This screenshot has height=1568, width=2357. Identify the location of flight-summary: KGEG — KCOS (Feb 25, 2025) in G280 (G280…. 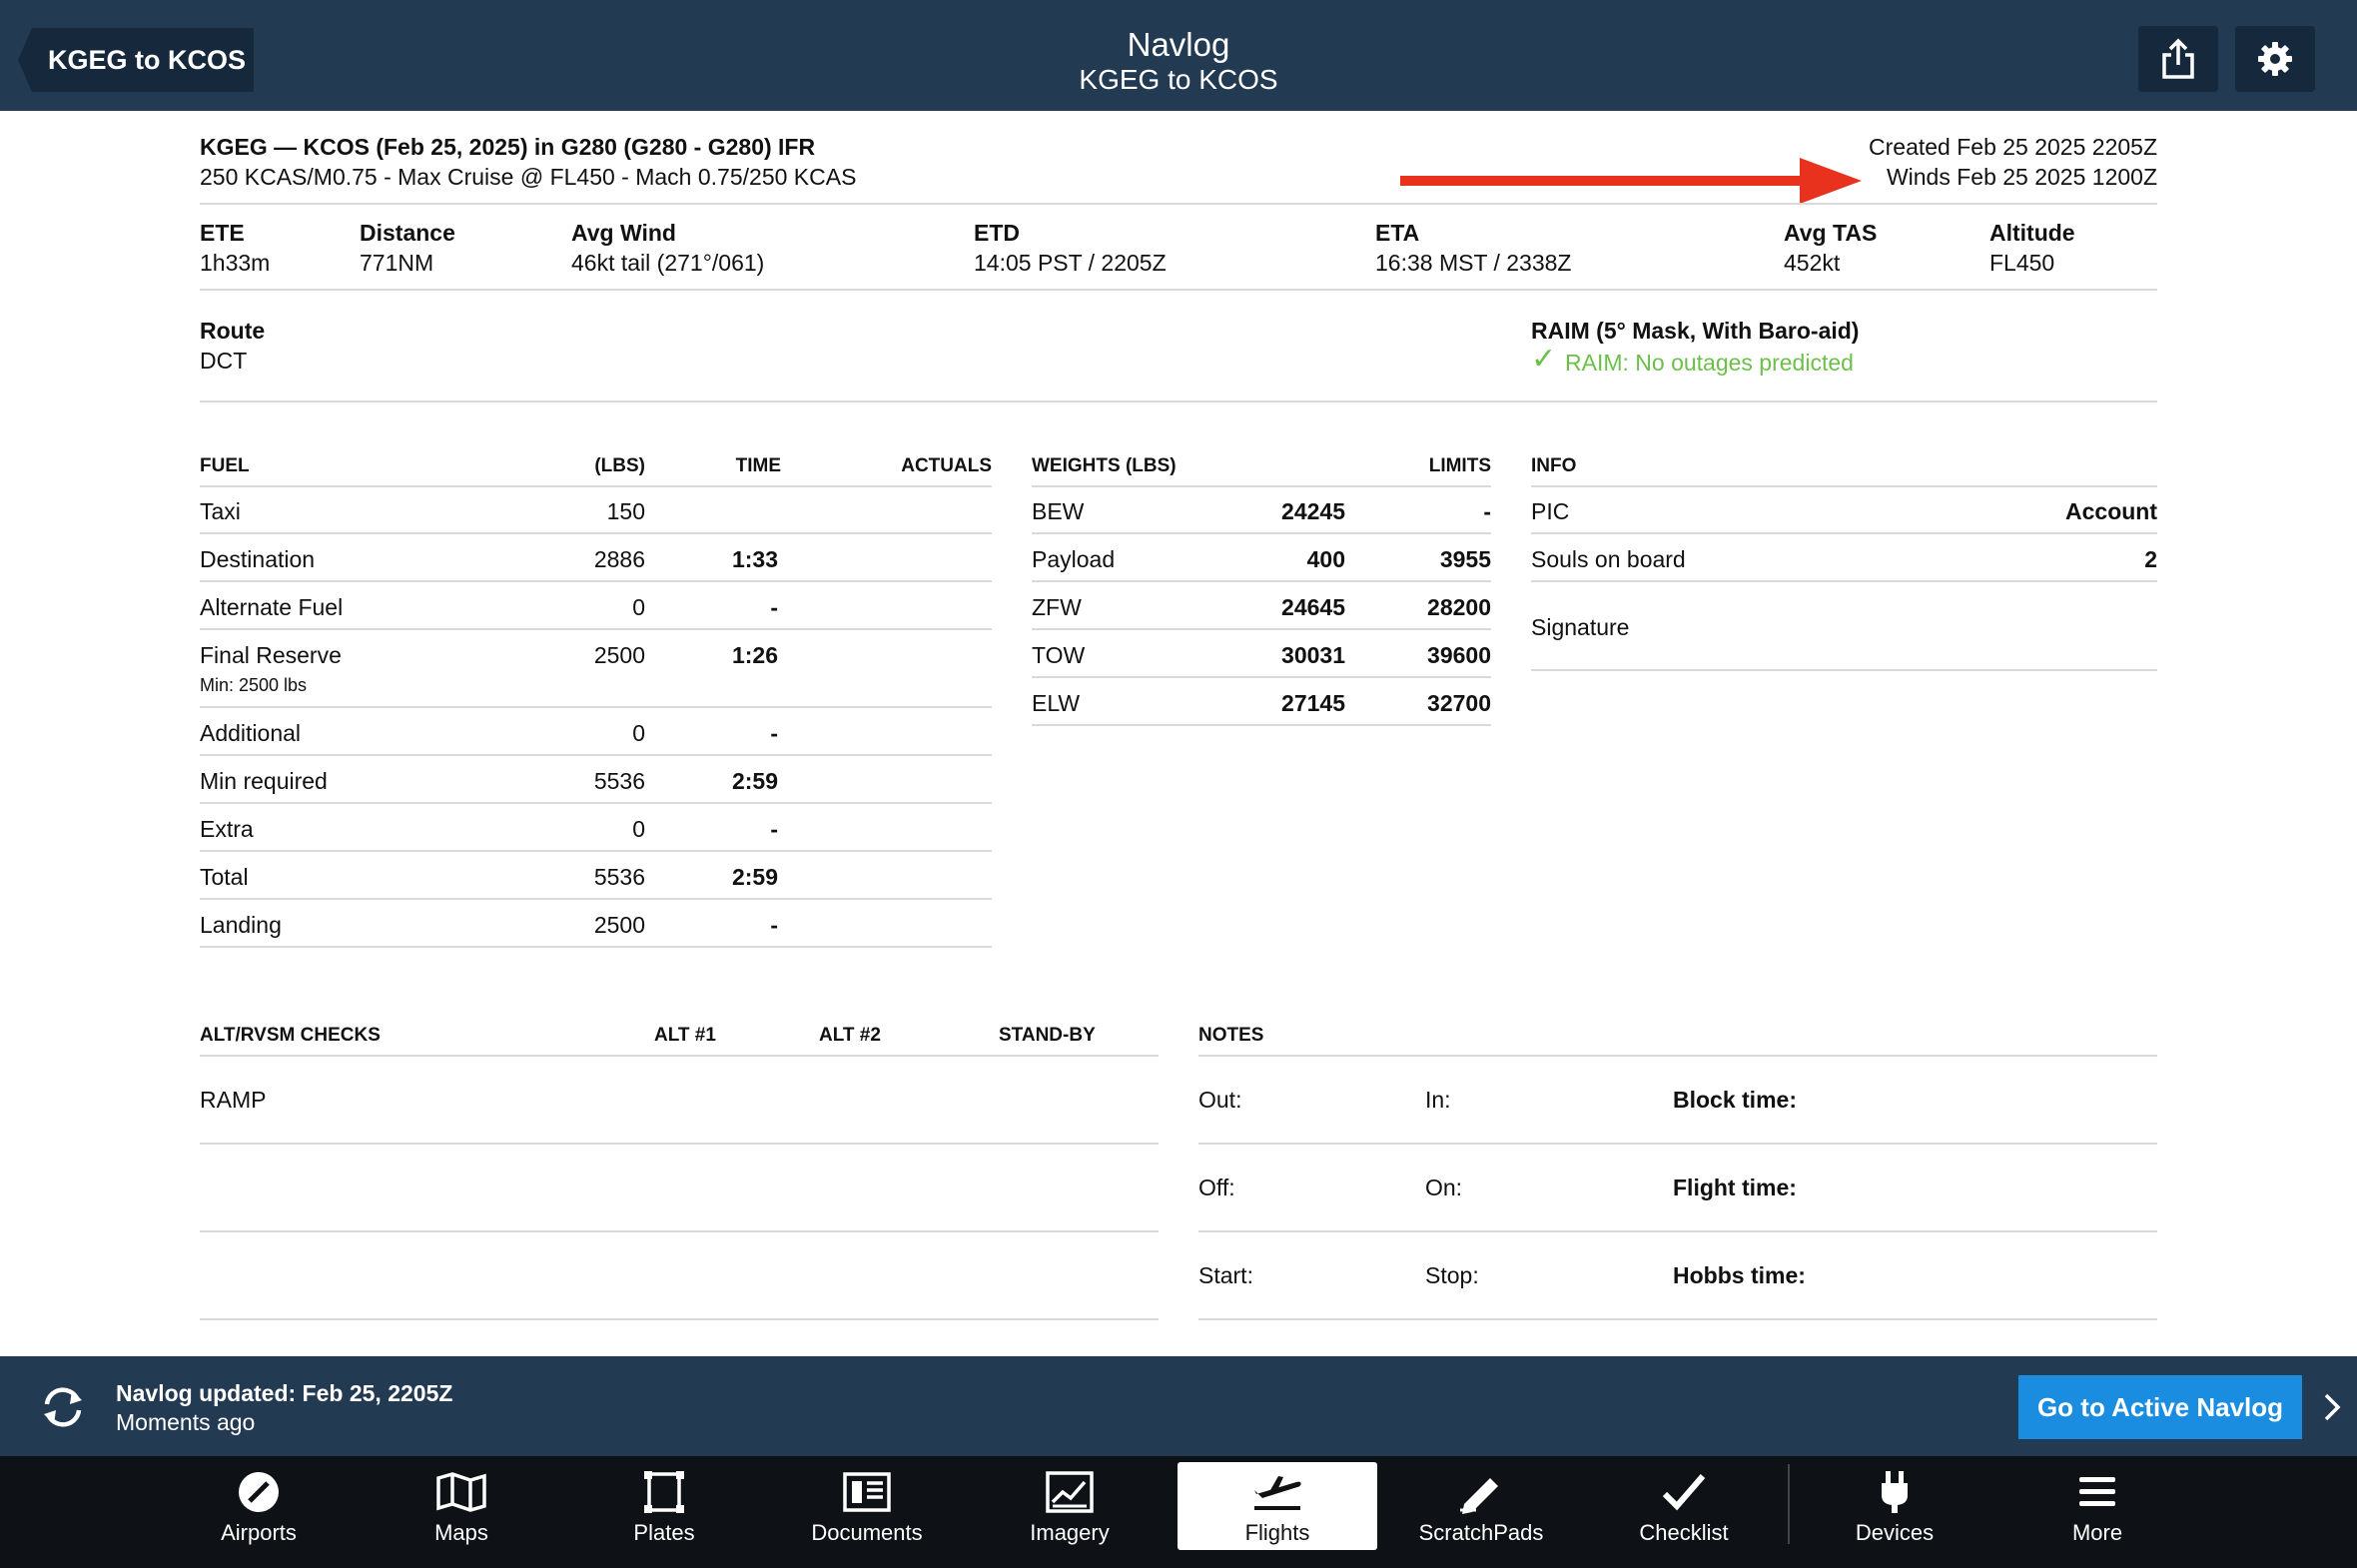
(508, 147).